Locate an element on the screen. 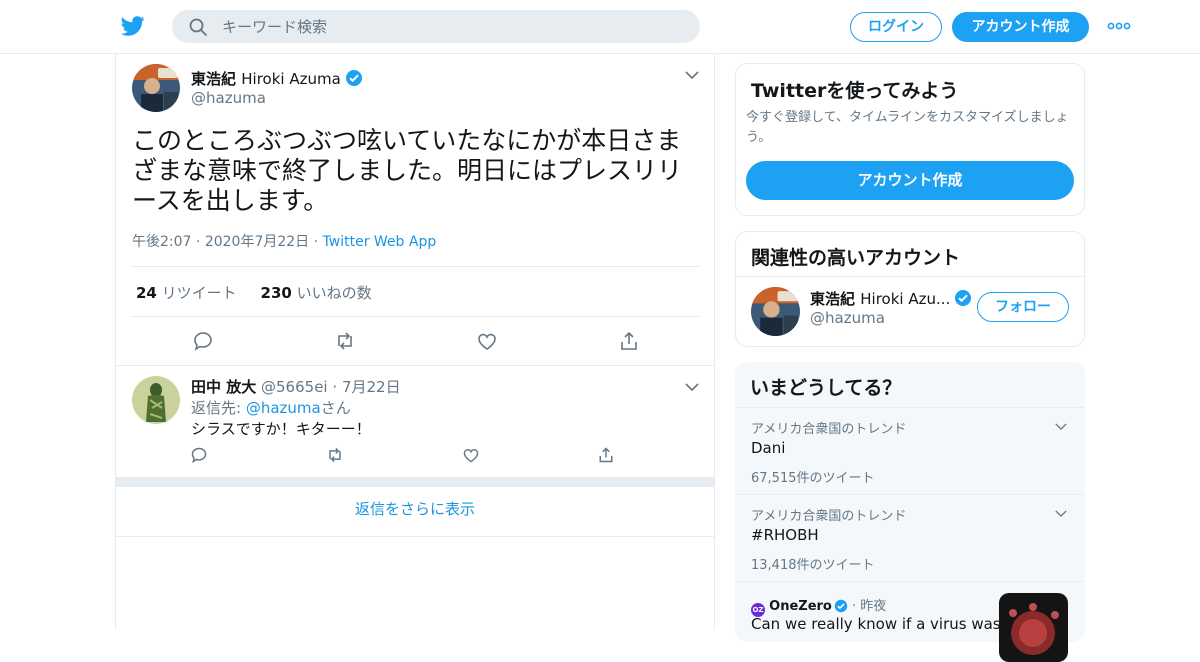  search-input is located at coordinates (452, 26).